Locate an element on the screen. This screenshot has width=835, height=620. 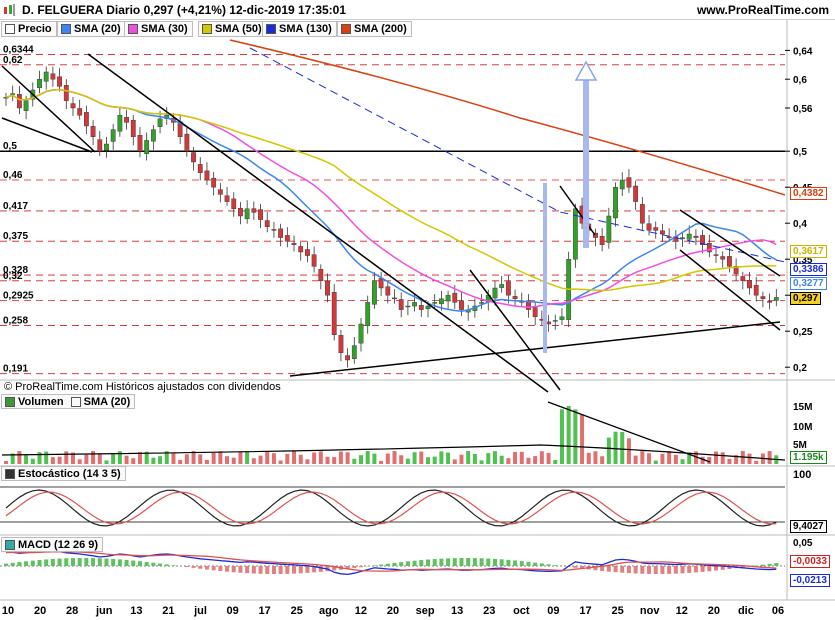
price-tick-label: 0,64 is located at coordinates (803, 51).